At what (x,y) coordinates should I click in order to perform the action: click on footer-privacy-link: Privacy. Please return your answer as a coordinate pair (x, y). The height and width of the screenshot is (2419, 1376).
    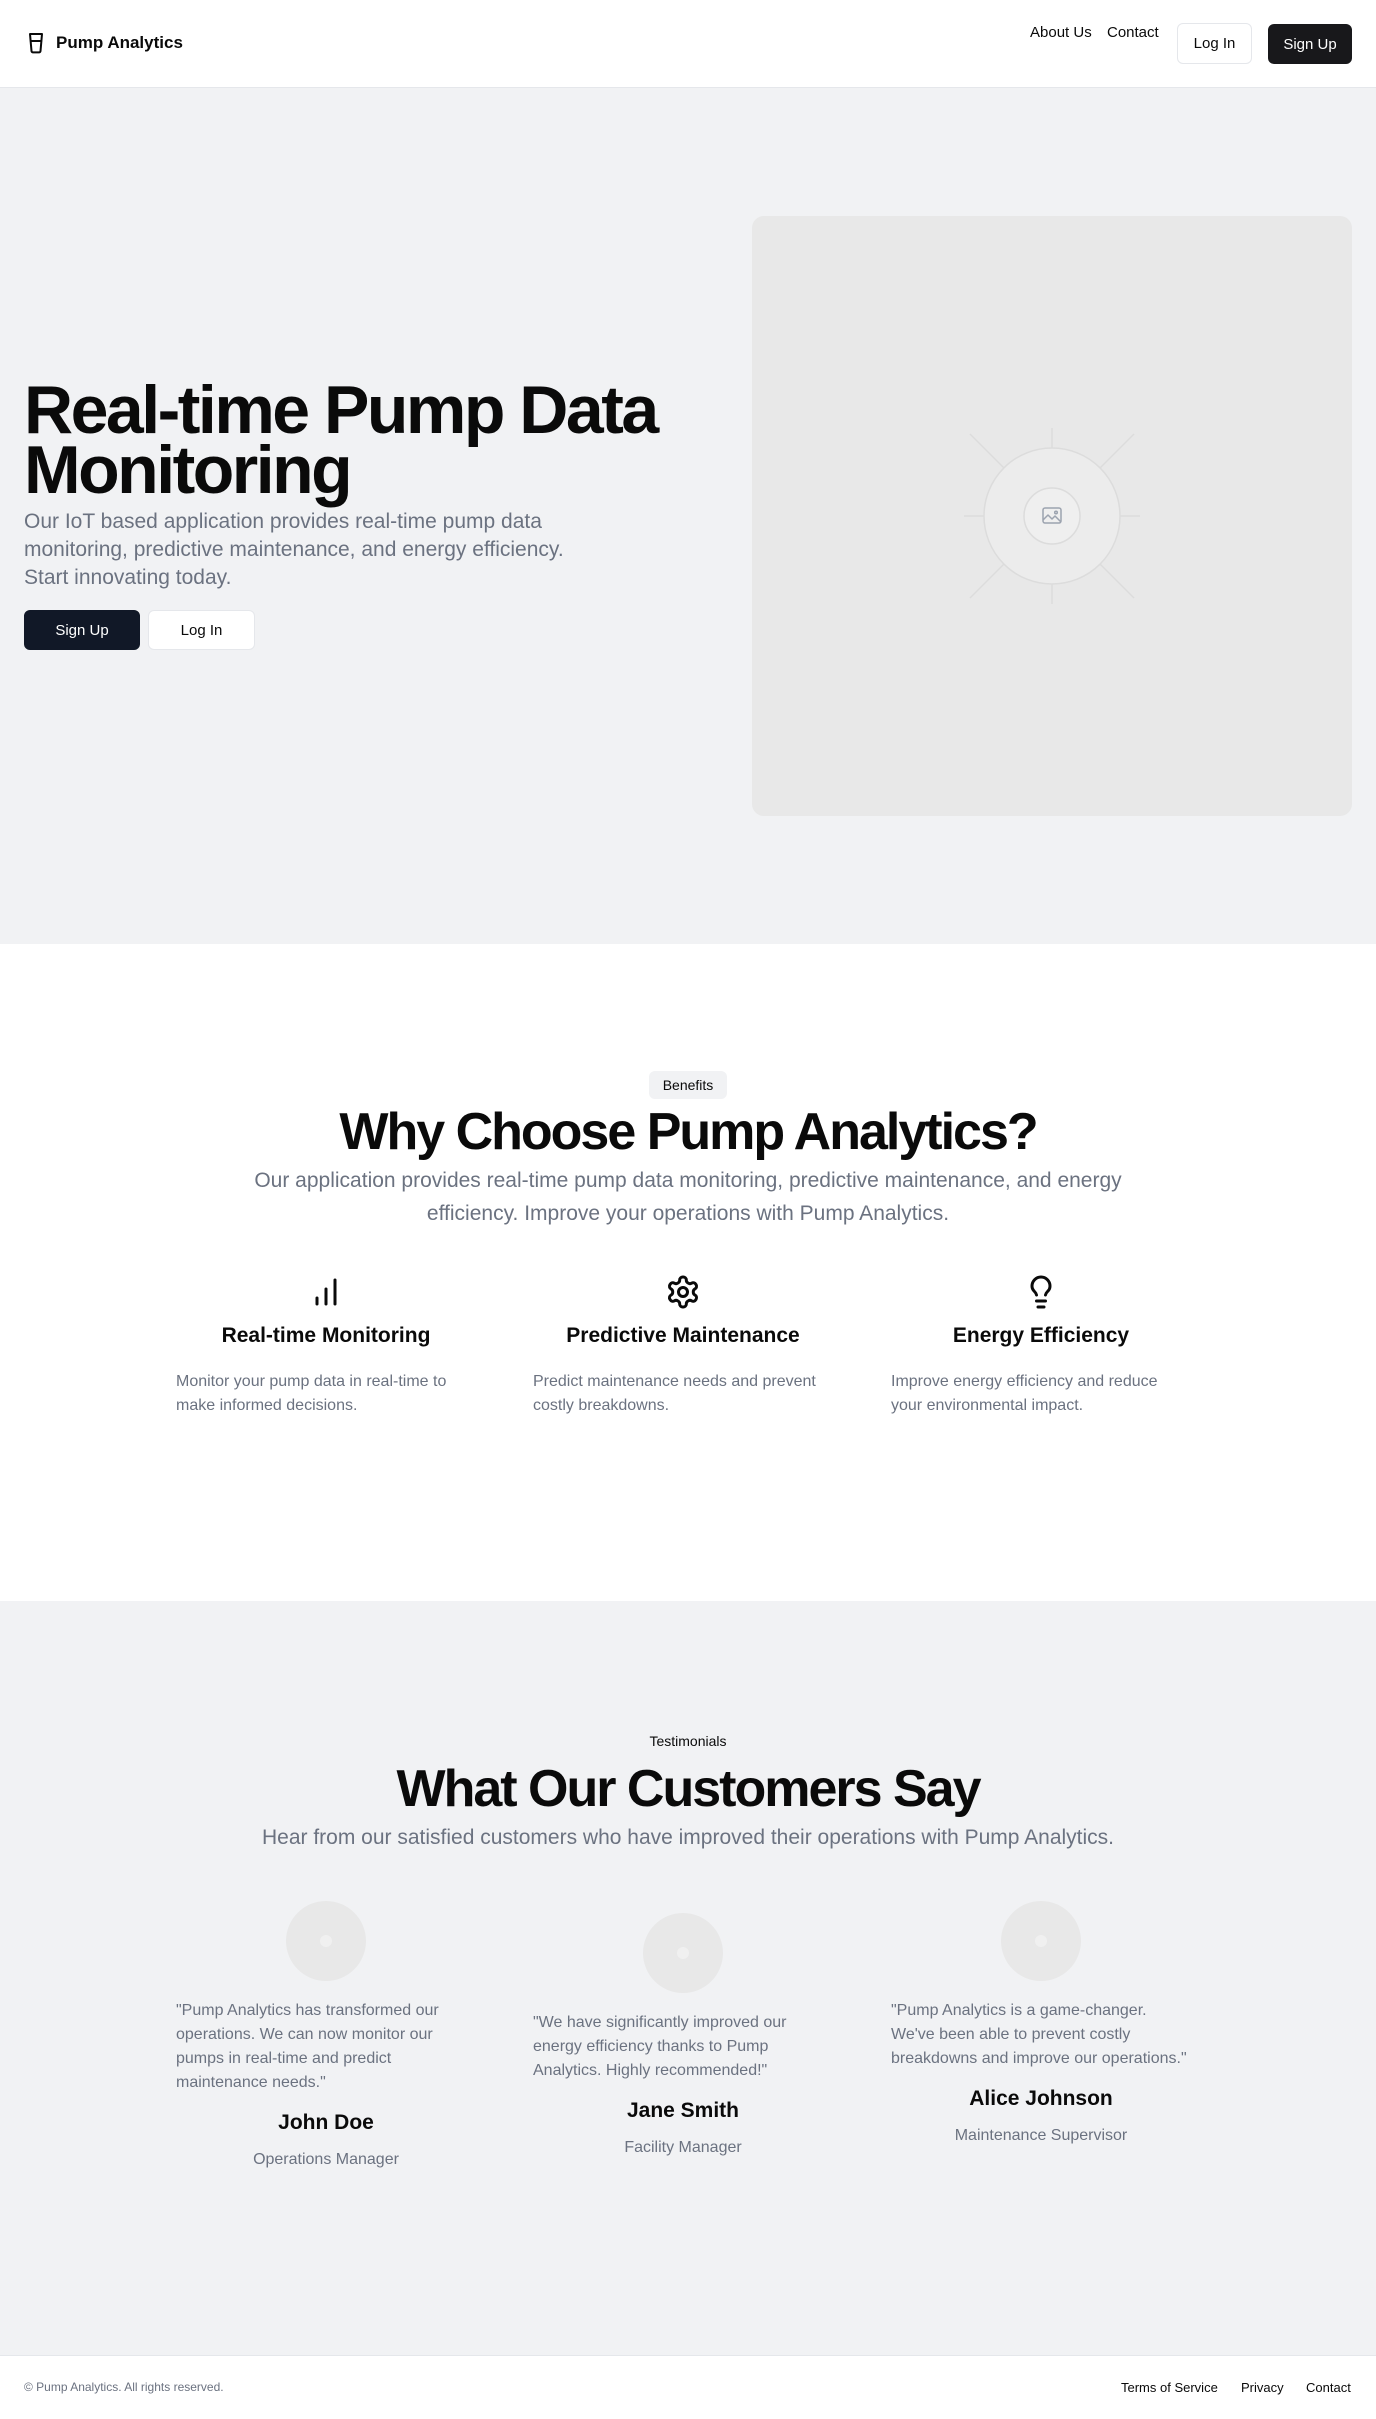
    Looking at the image, I should click on (1262, 2387).